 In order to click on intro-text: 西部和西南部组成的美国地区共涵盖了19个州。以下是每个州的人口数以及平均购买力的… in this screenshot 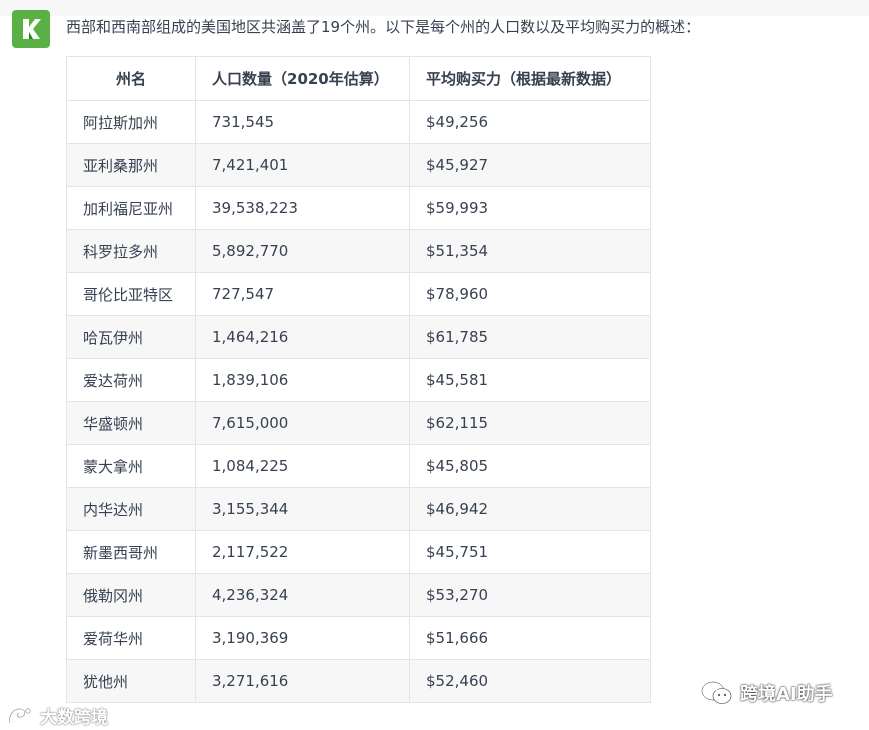, I will do `click(383, 27)`.